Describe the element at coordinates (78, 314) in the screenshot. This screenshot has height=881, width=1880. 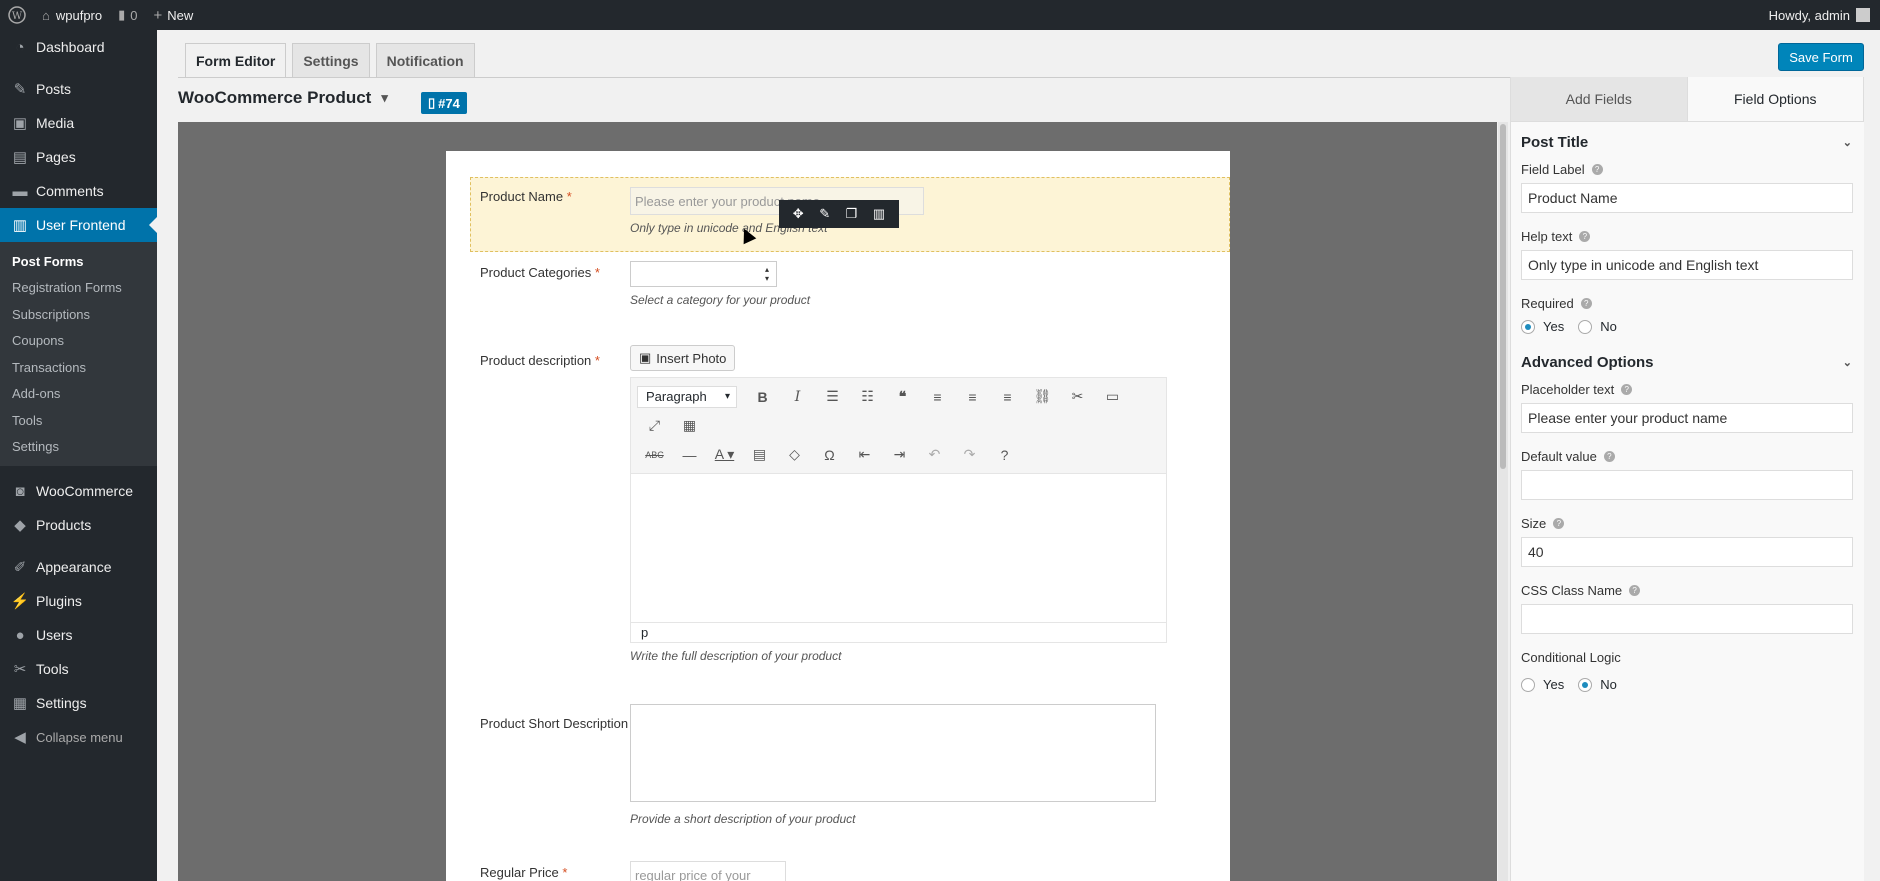
I see `submenu-item-subscriptions: Subscriptions` at that location.